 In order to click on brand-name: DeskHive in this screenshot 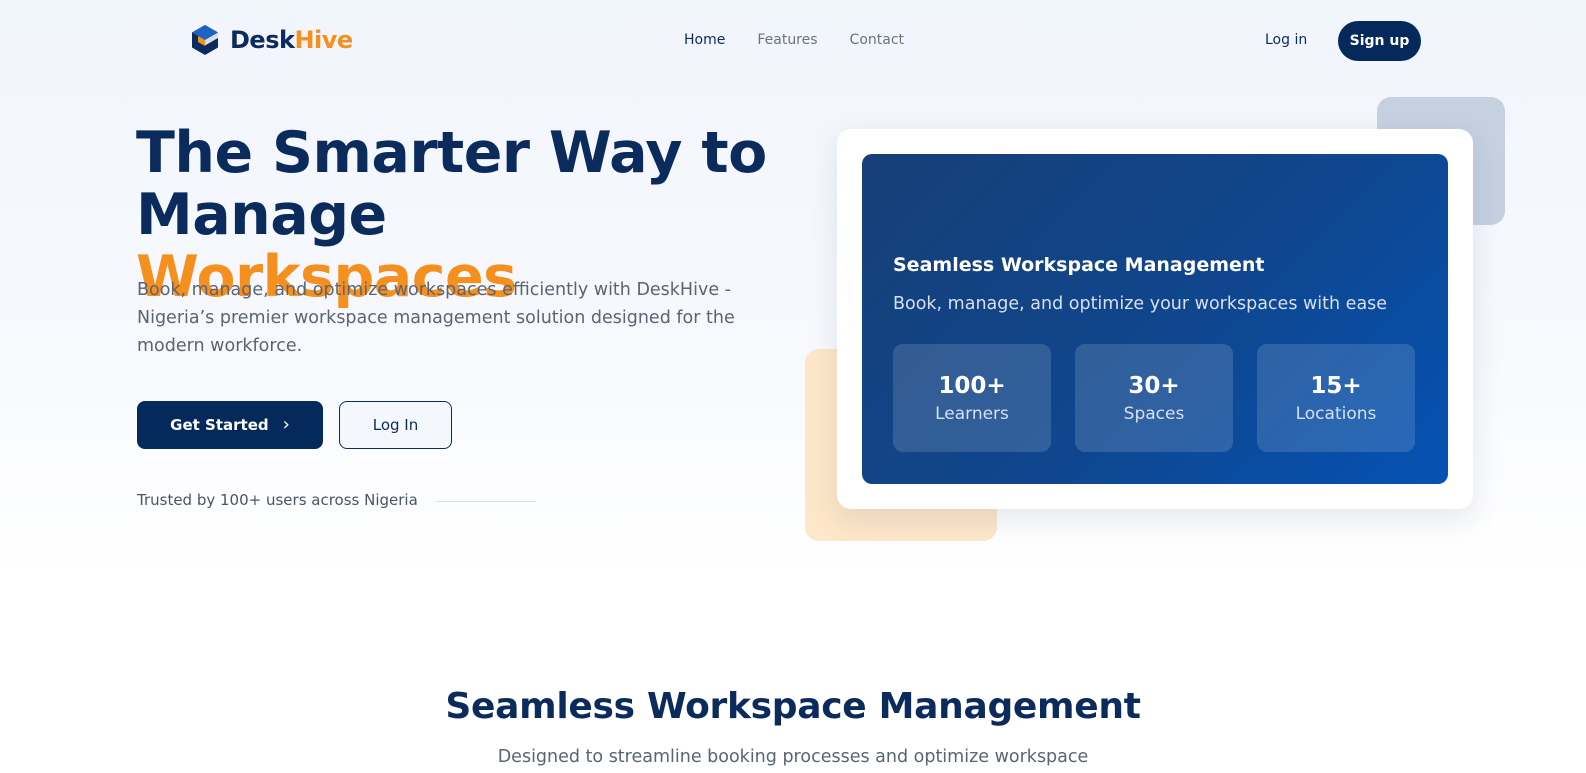, I will do `click(291, 40)`.